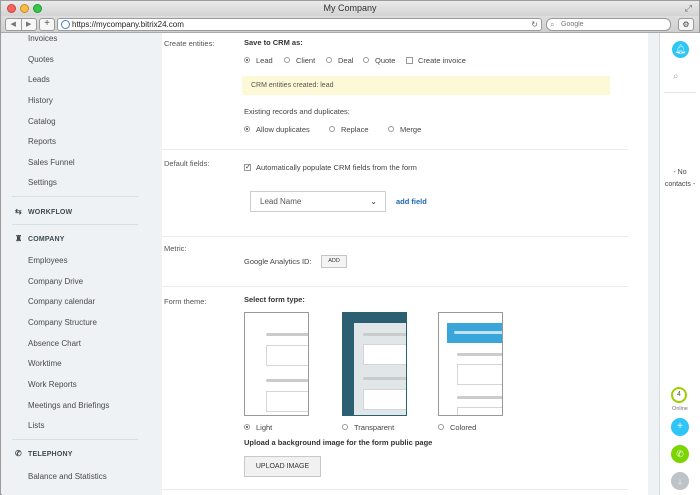  I want to click on radio-theme-light, so click(247, 427).